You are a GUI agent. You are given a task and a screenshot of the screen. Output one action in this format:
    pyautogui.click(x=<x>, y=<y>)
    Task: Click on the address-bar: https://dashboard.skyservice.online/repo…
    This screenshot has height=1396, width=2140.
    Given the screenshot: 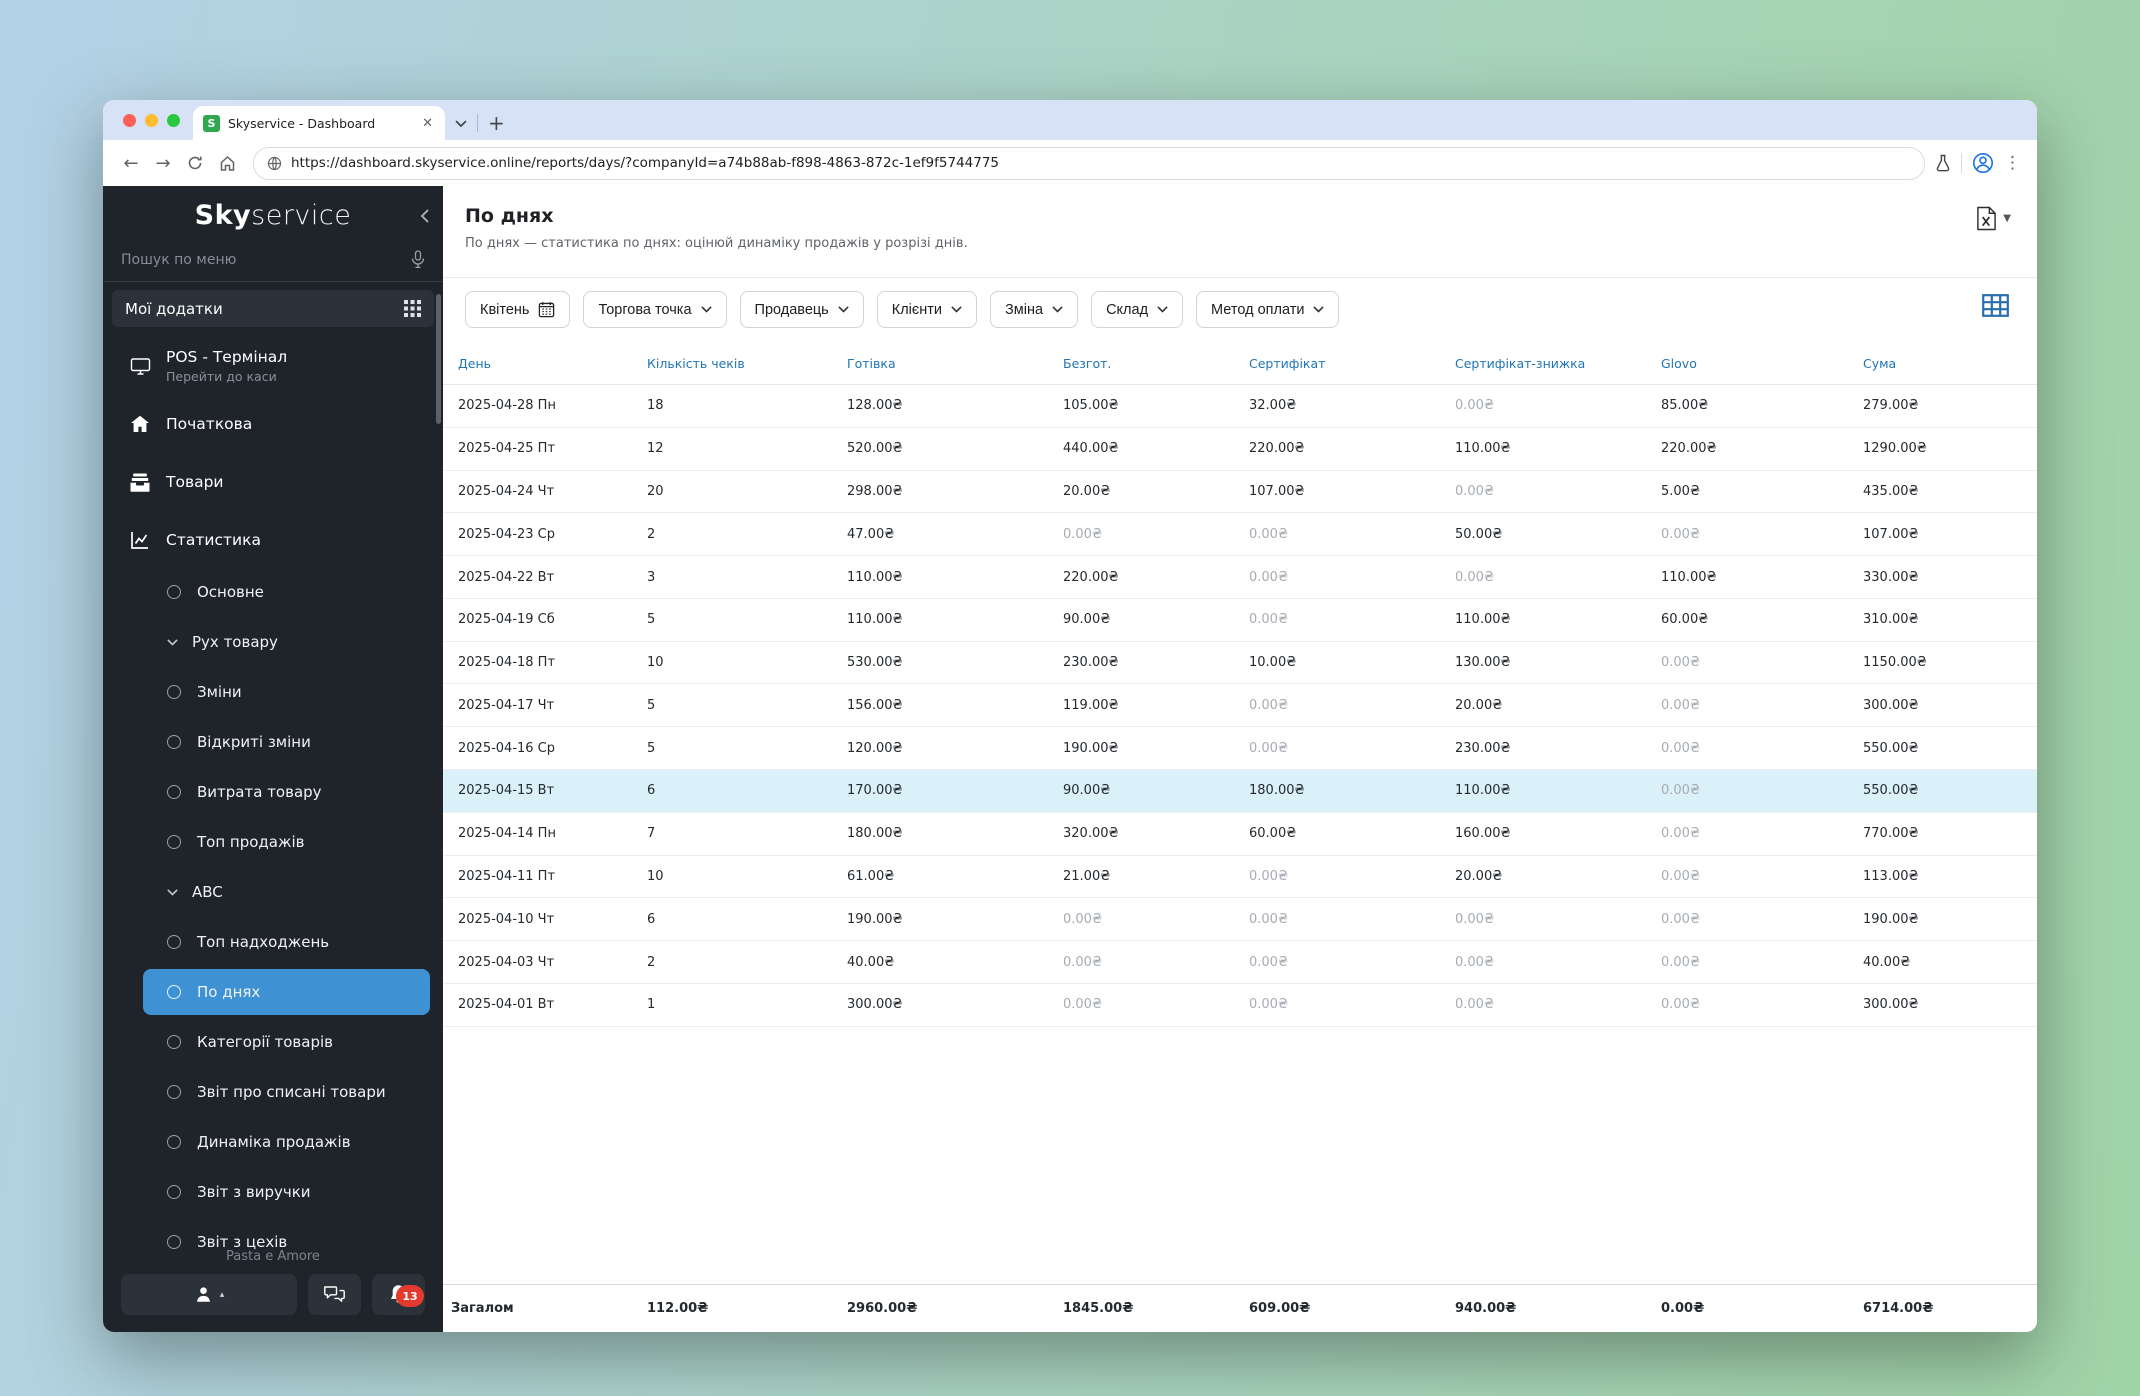 What is the action you would take?
    pyautogui.click(x=1089, y=163)
    